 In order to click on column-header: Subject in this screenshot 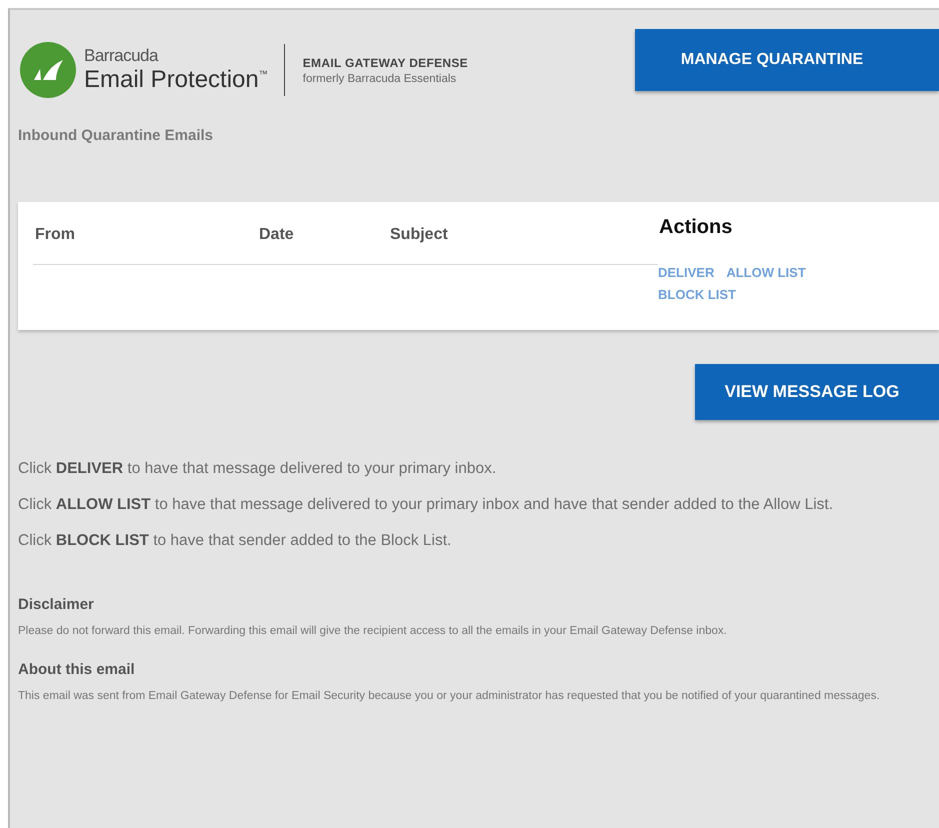, I will do `click(419, 235)`.